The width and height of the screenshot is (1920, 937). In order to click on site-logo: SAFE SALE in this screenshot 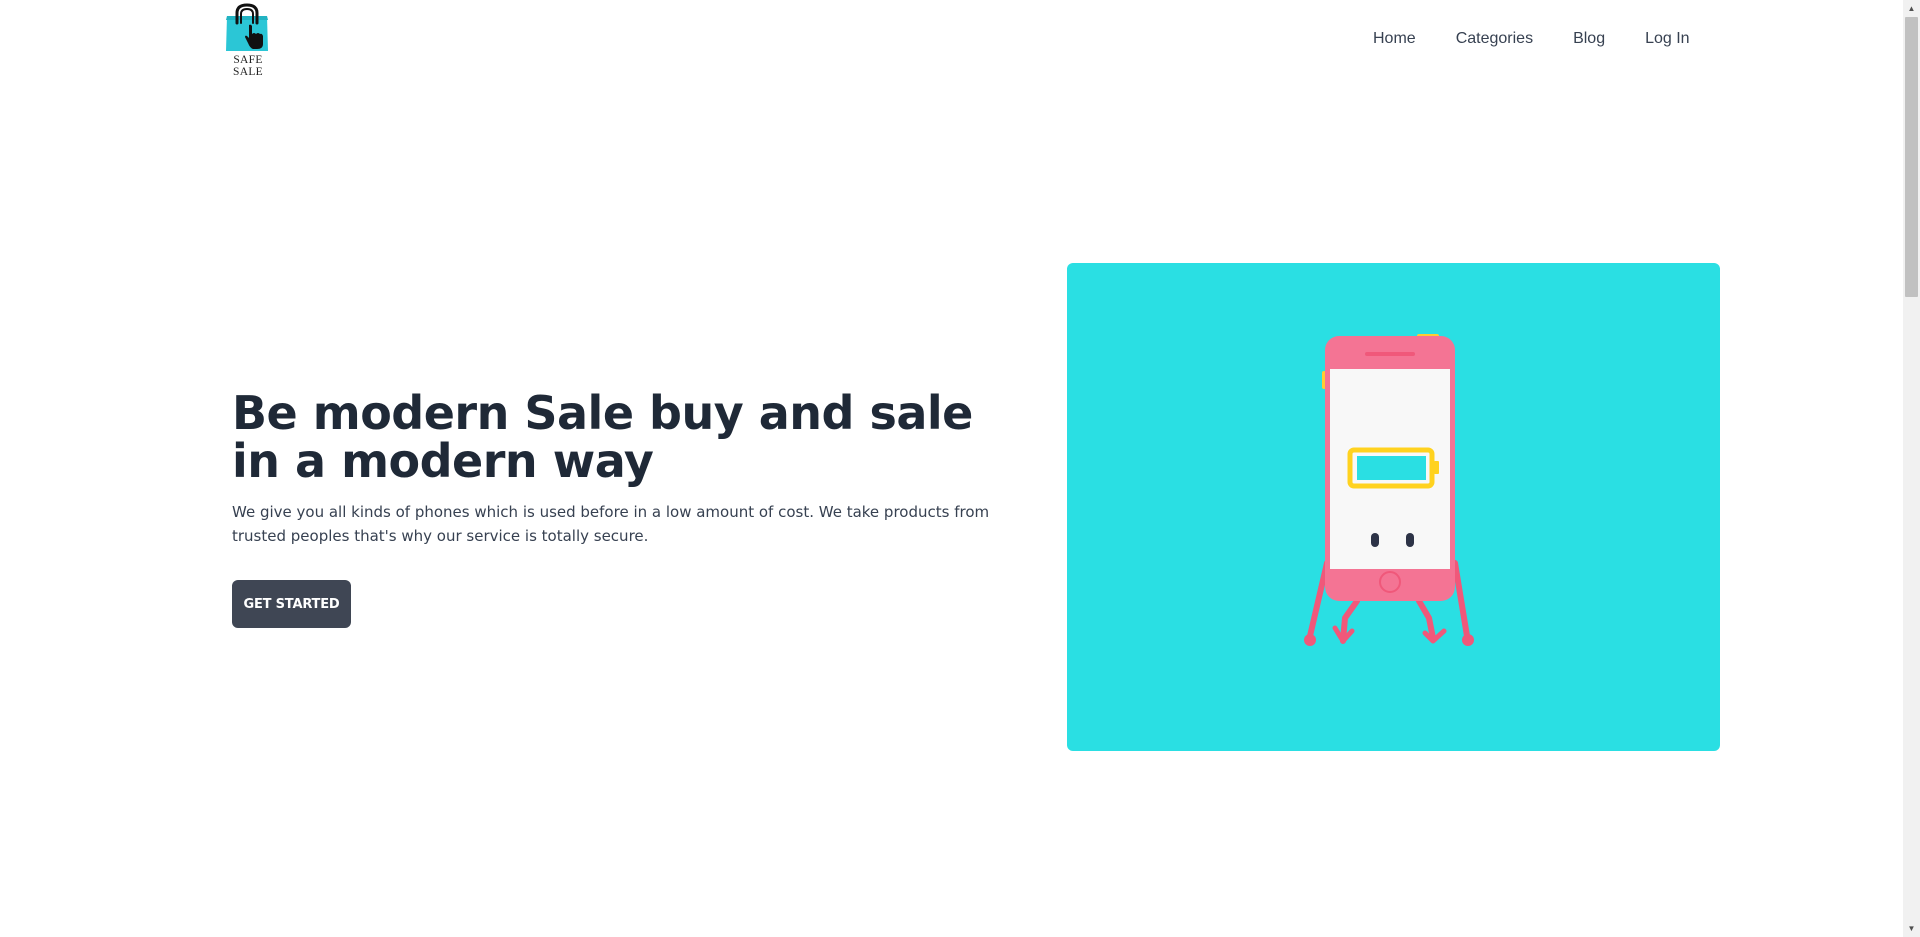, I will do `click(248, 40)`.